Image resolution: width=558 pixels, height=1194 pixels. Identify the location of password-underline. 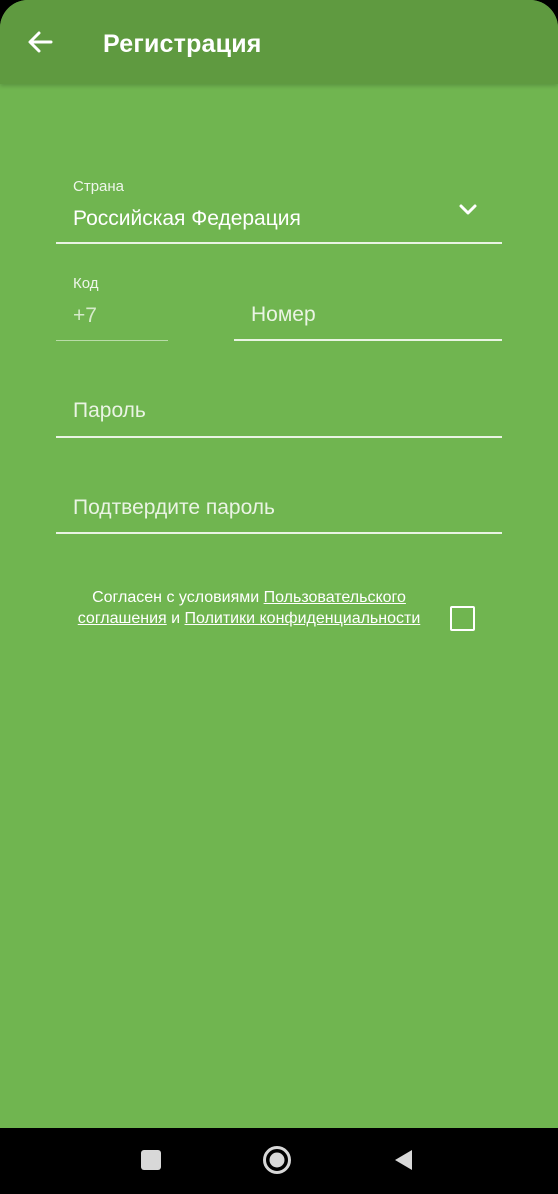
(279, 437).